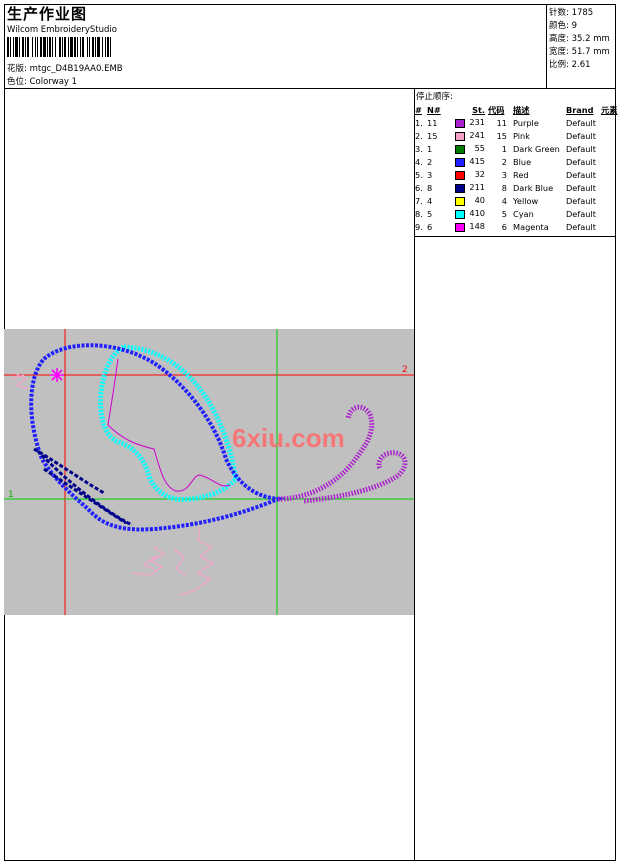 This screenshot has height=861, width=620. Describe the element at coordinates (430, 161) in the screenshot. I see `row-needle: 2` at that location.